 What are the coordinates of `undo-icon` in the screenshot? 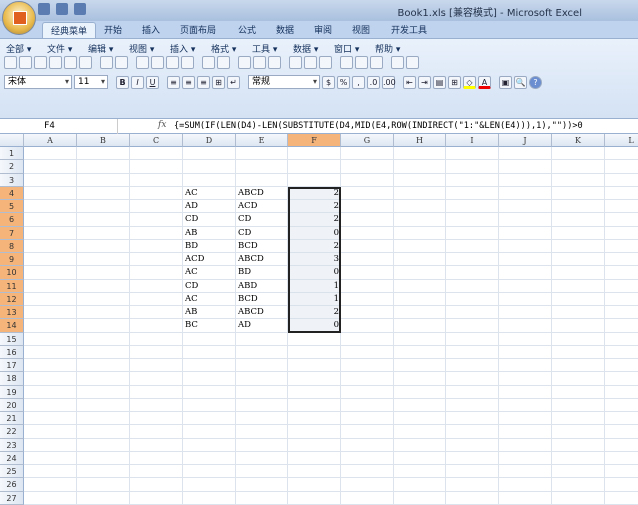 It's located at (208, 62).